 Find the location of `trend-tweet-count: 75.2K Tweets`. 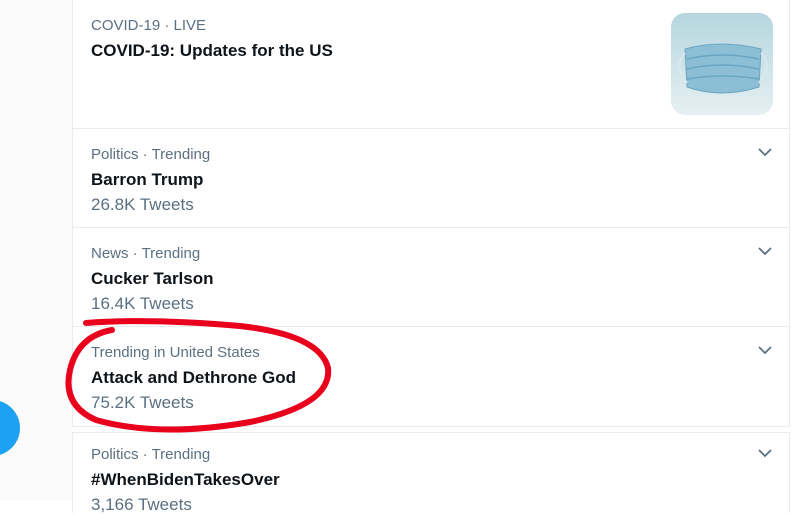

trend-tweet-count: 75.2K Tweets is located at coordinates (142, 402).